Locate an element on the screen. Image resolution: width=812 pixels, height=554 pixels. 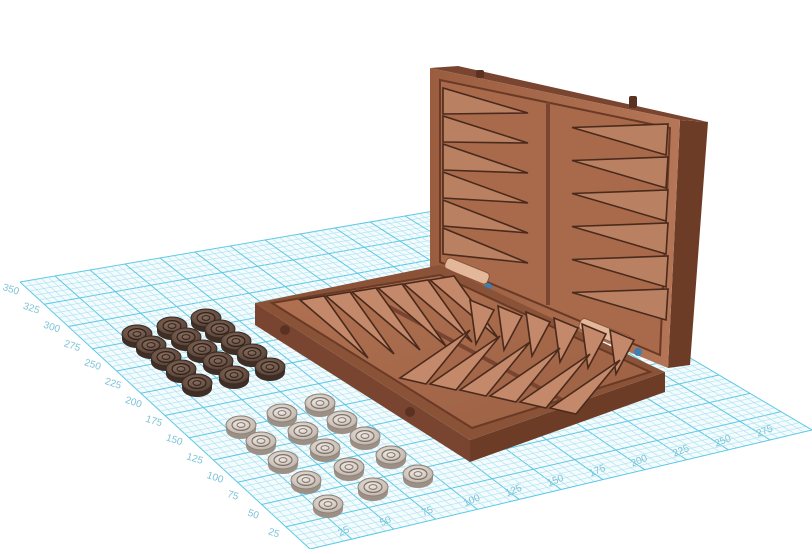
ruler-left-label: 275 is located at coordinates (72, 347).